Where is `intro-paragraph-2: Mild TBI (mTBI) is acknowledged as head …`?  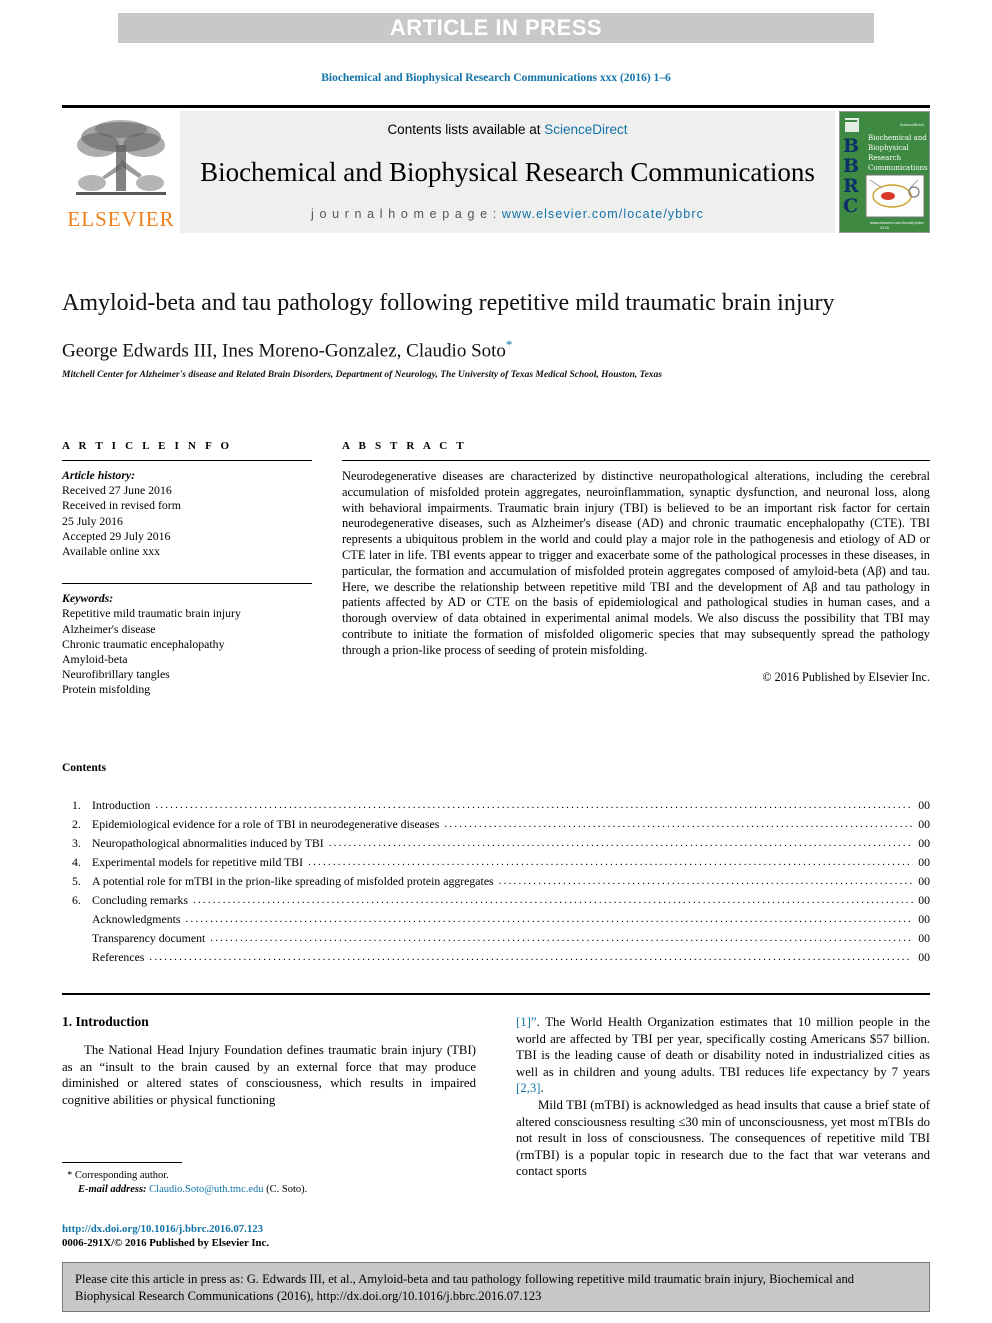
intro-paragraph-2: Mild TBI (mTBI) is acknowledged as head … is located at coordinates (723, 1138).